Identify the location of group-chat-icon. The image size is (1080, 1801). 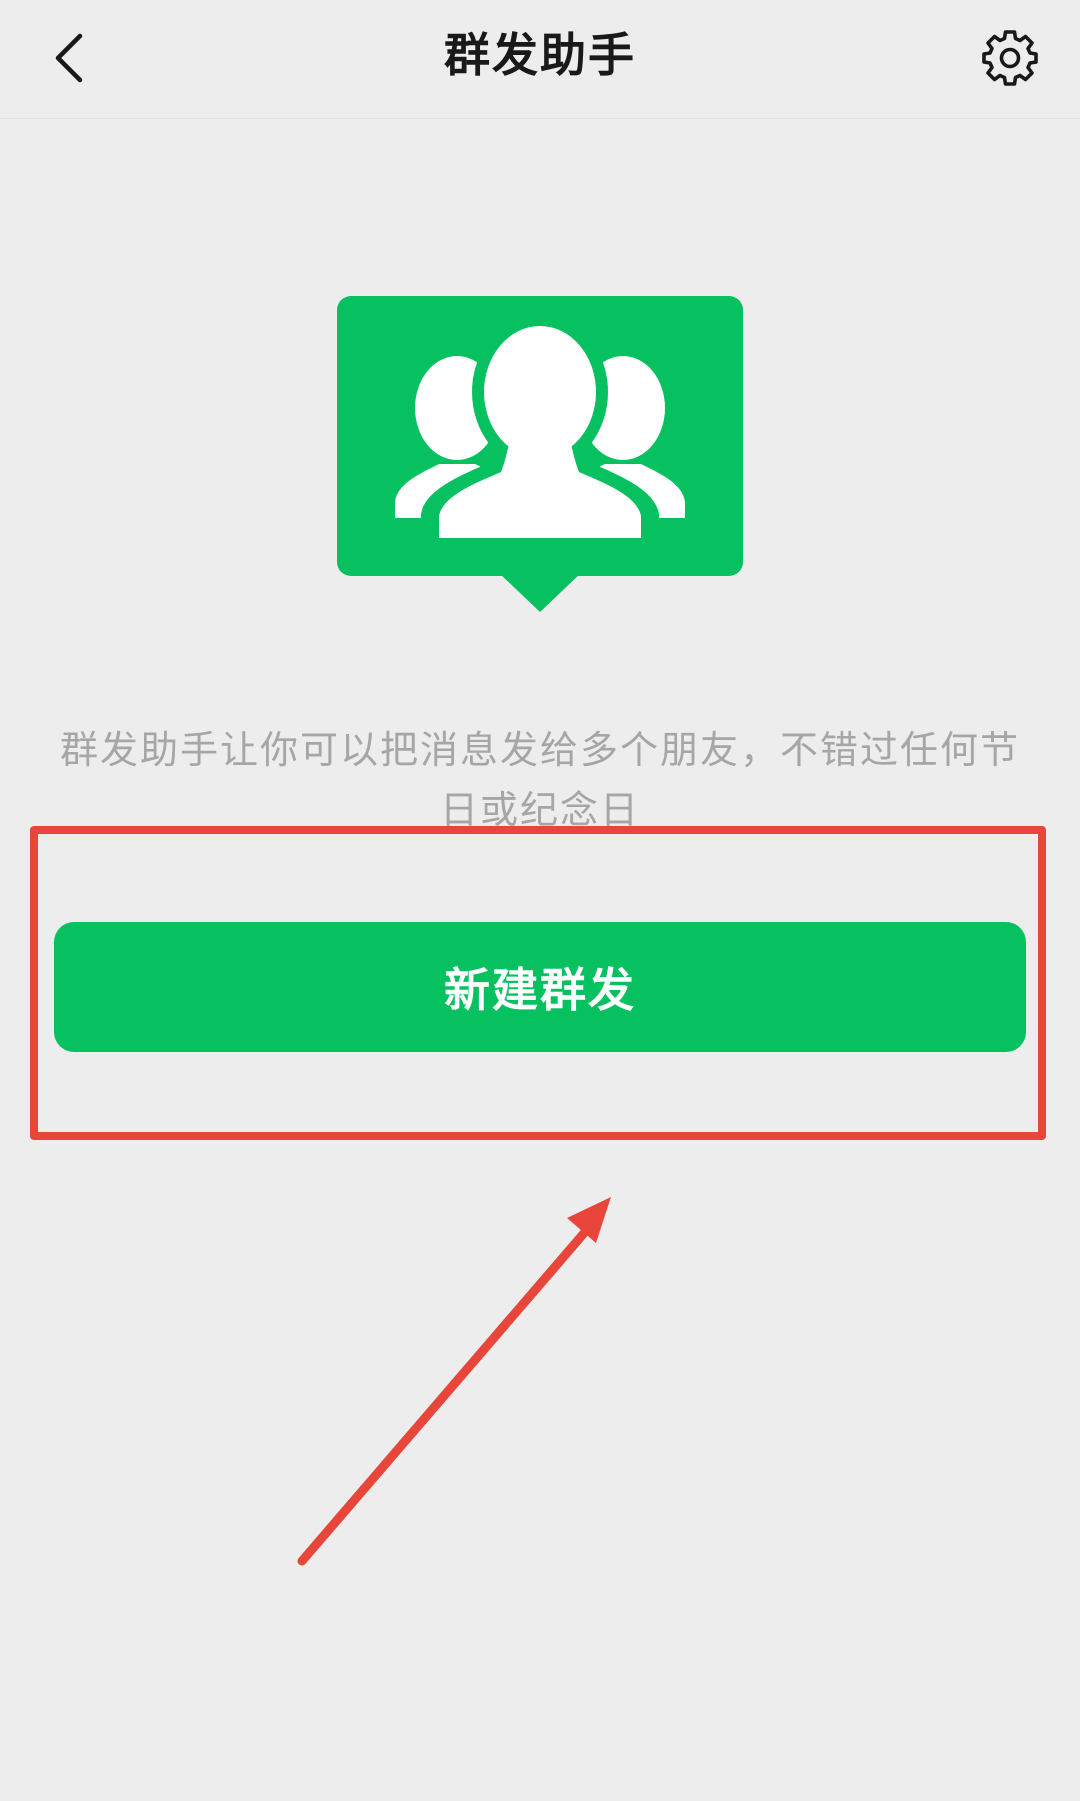
(540, 454).